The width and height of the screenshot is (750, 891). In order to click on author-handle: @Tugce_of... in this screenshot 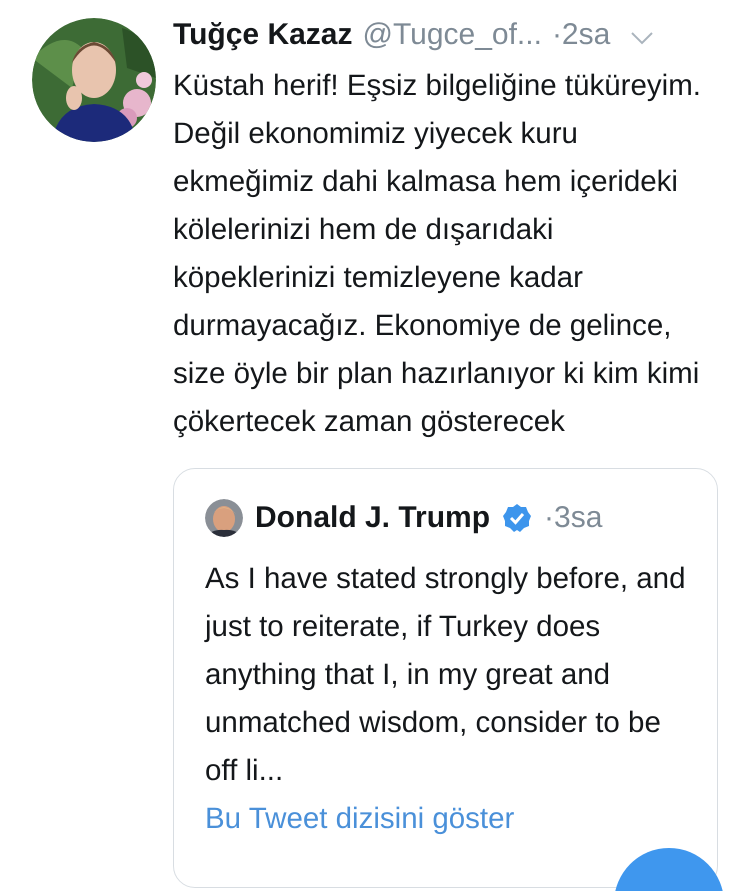, I will do `click(452, 35)`.